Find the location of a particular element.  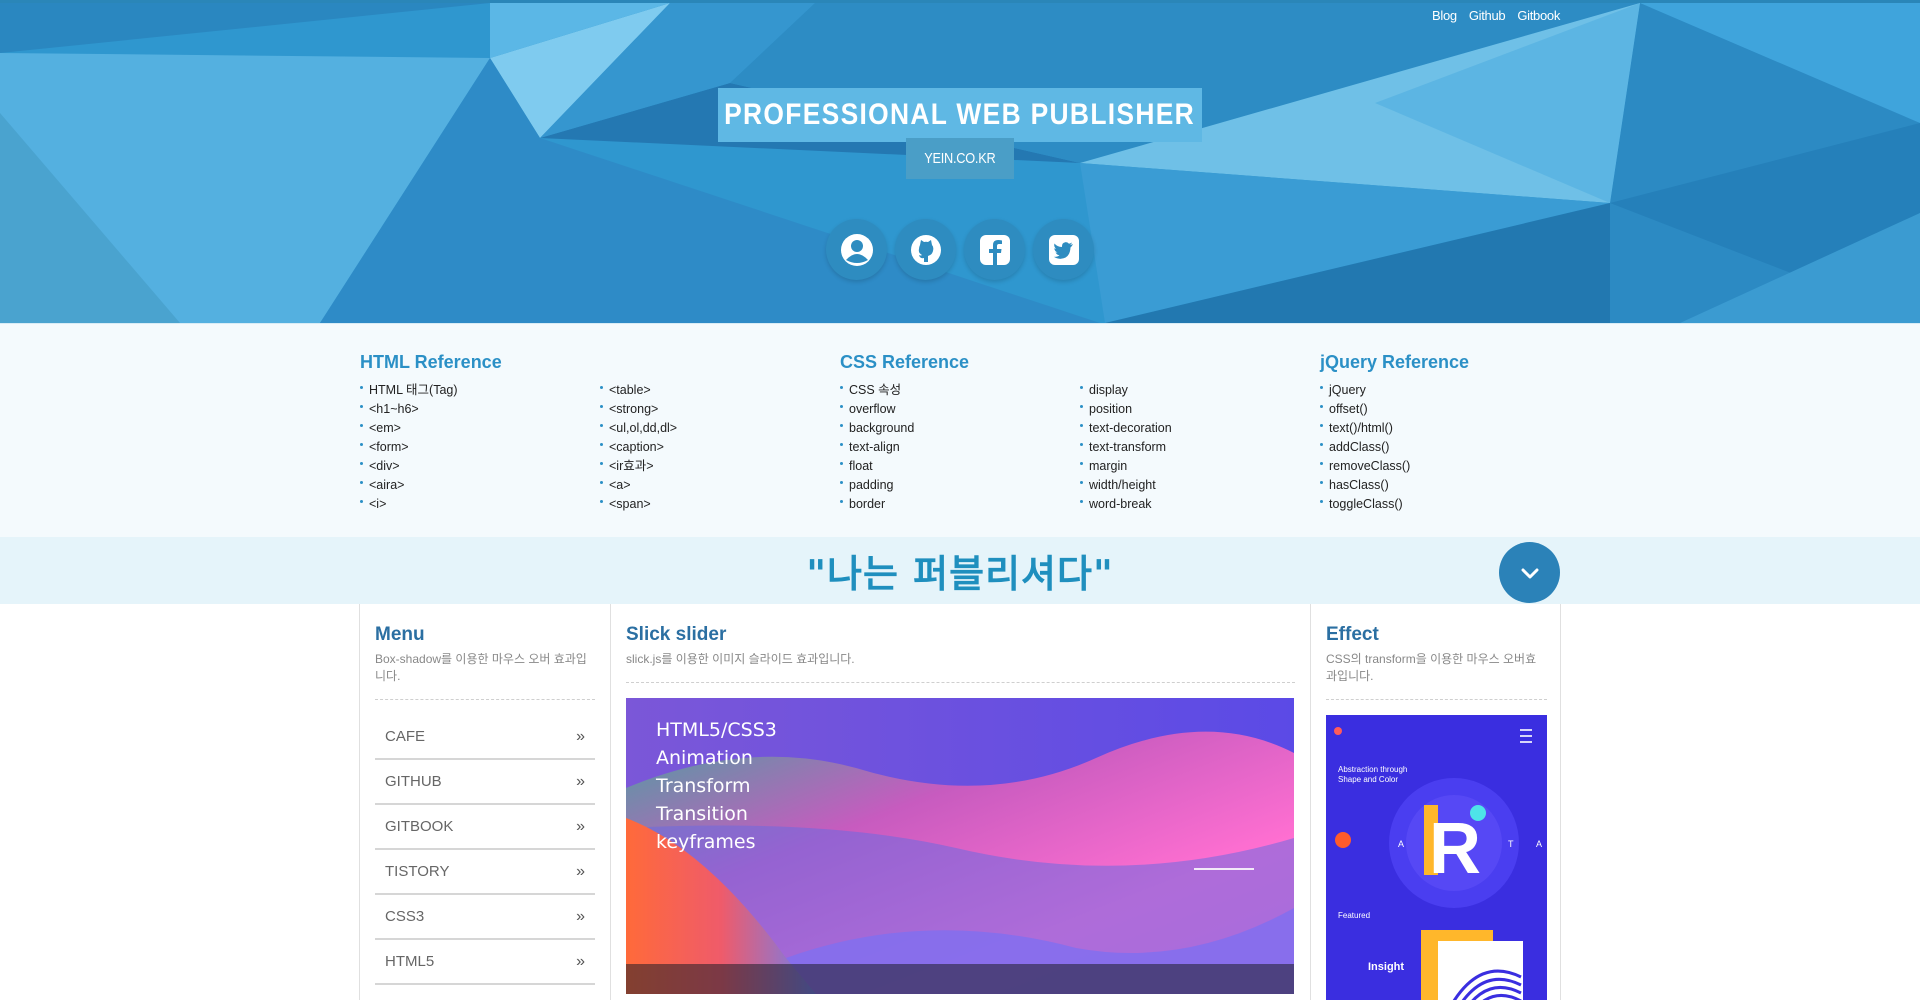

top-link-github: Github is located at coordinates (1487, 15).